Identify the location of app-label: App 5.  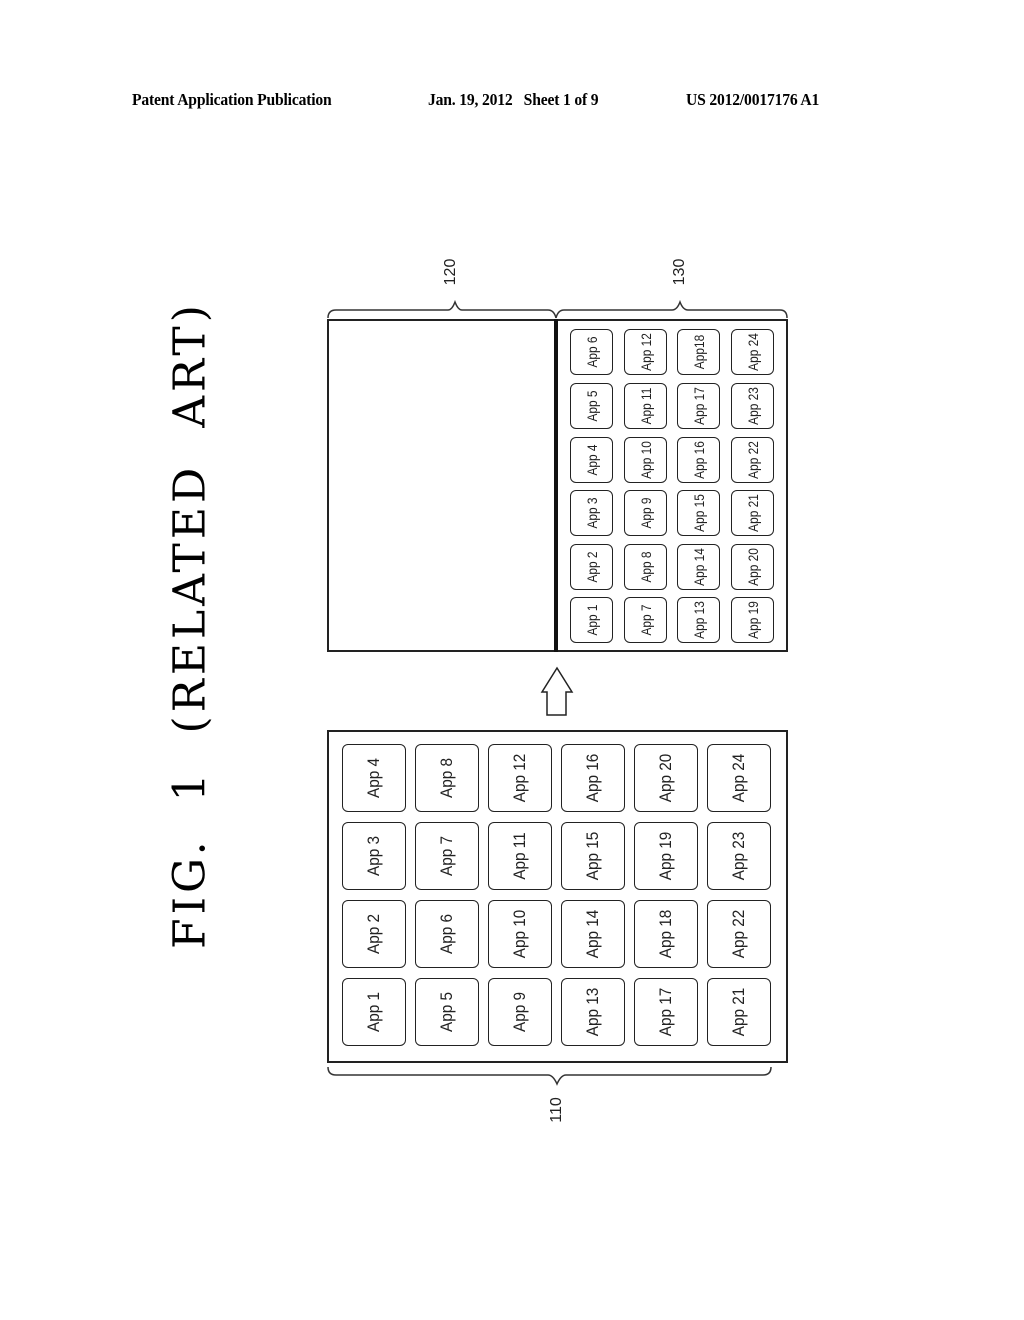
(591, 406).